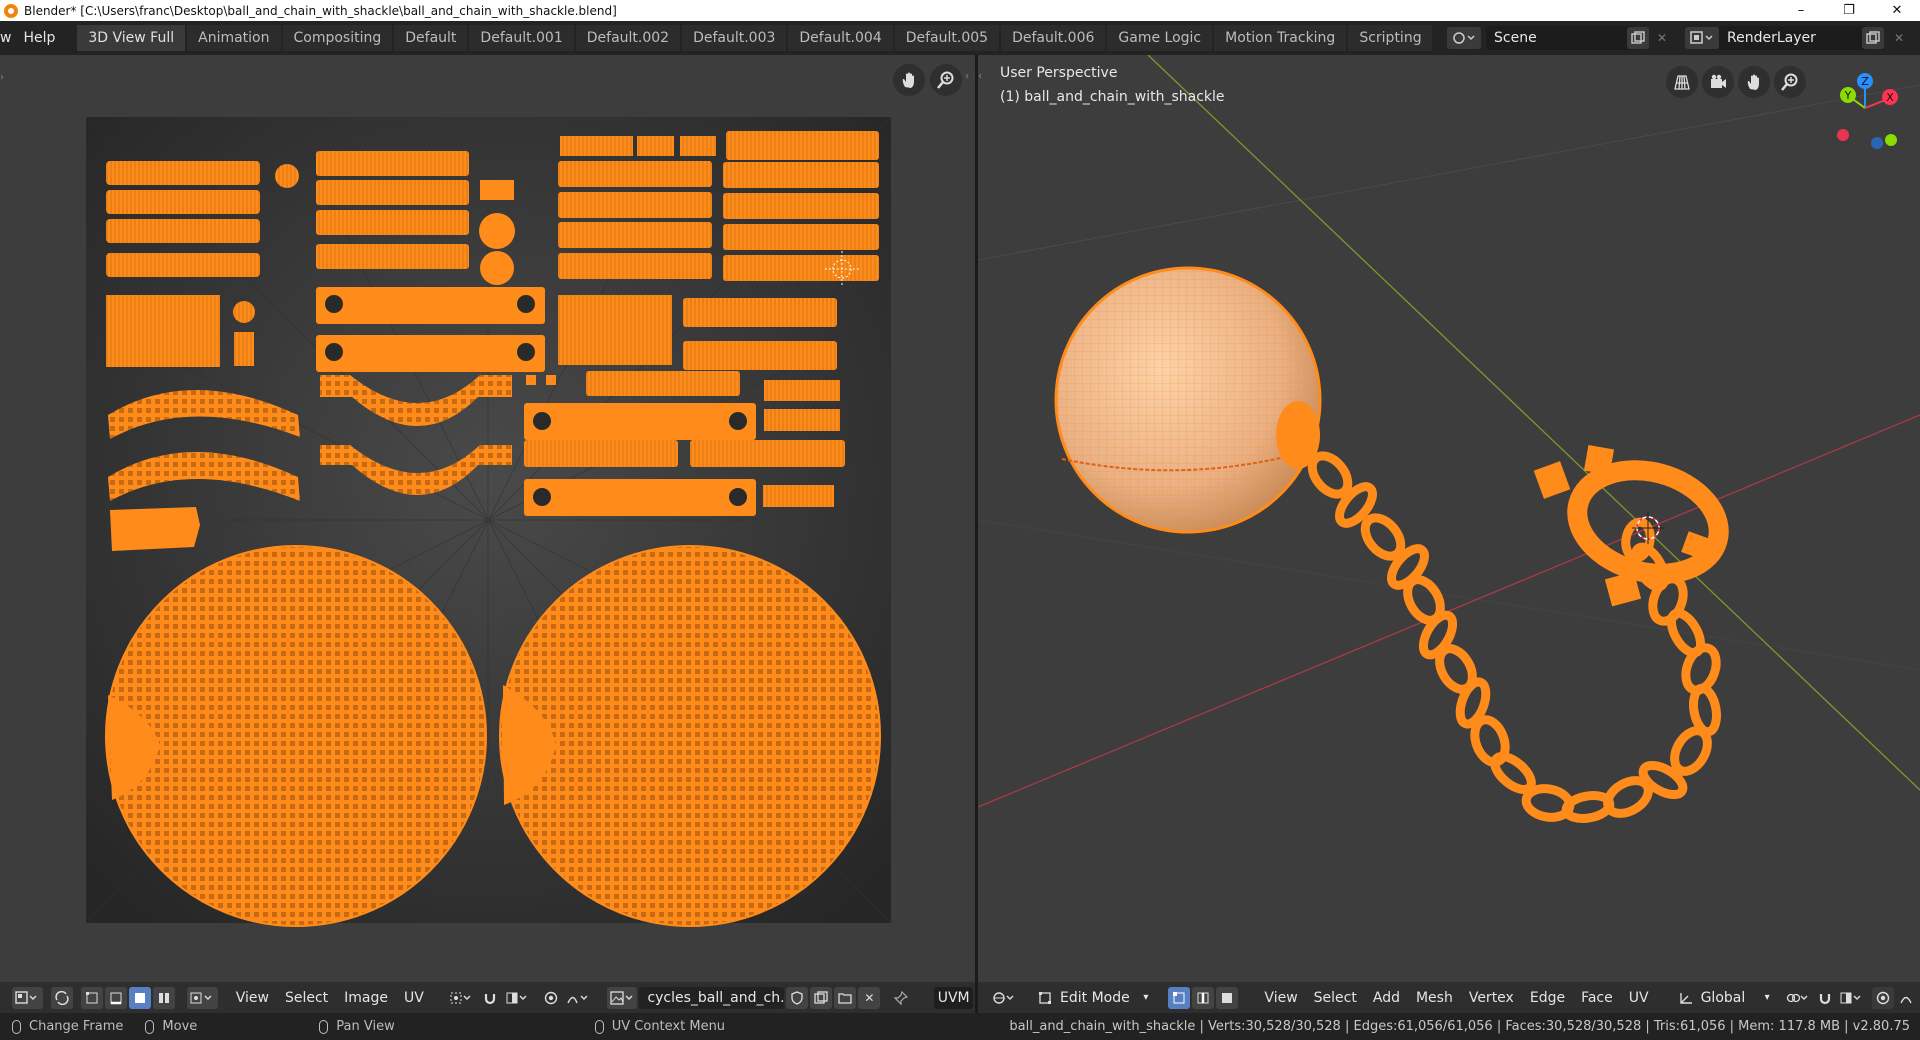 The image size is (1920, 1040). What do you see at coordinates (901, 998) in the screenshot?
I see `pin-image-toggle` at bounding box center [901, 998].